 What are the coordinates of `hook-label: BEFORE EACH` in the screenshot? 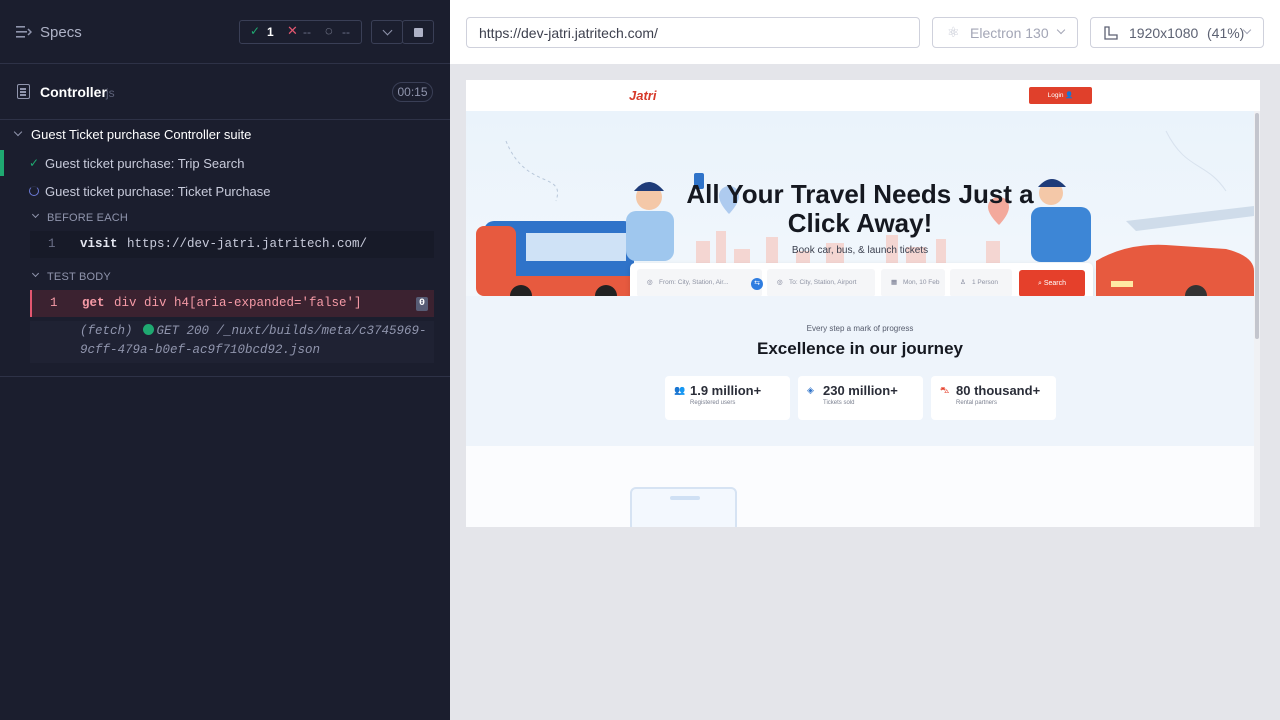 It's located at (88, 218).